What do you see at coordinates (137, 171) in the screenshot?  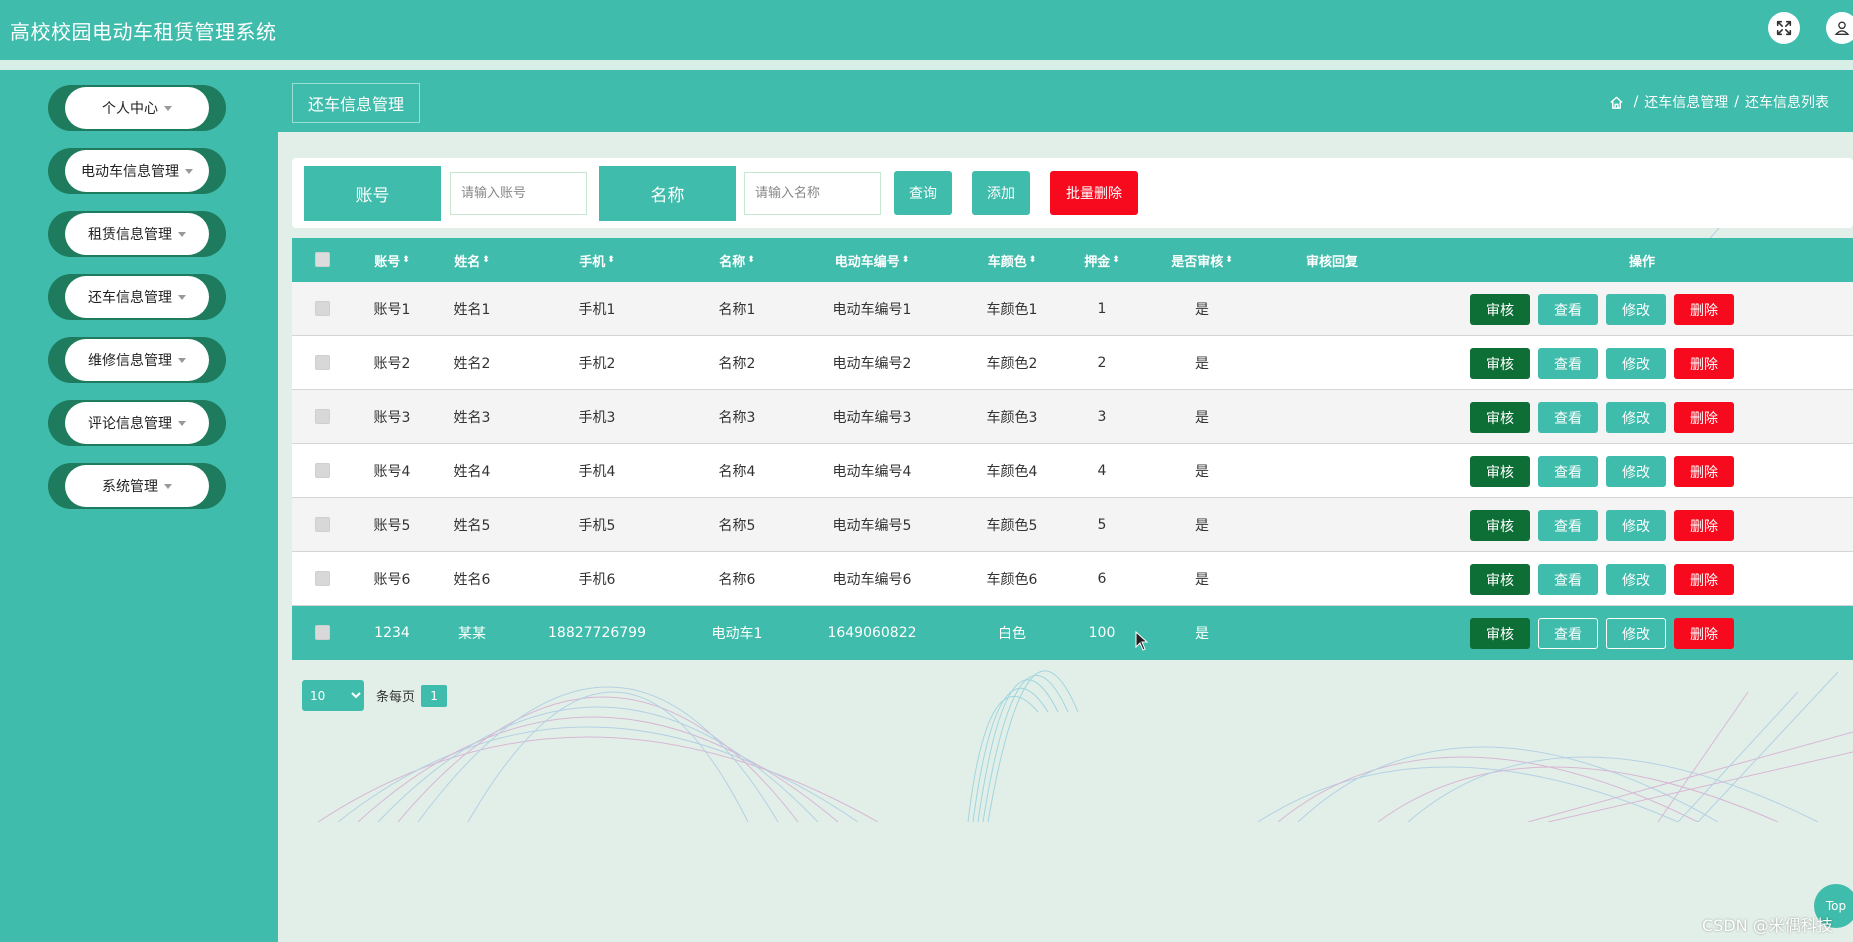 I see `sidebar-item-bike-info: 电动车信息管理` at bounding box center [137, 171].